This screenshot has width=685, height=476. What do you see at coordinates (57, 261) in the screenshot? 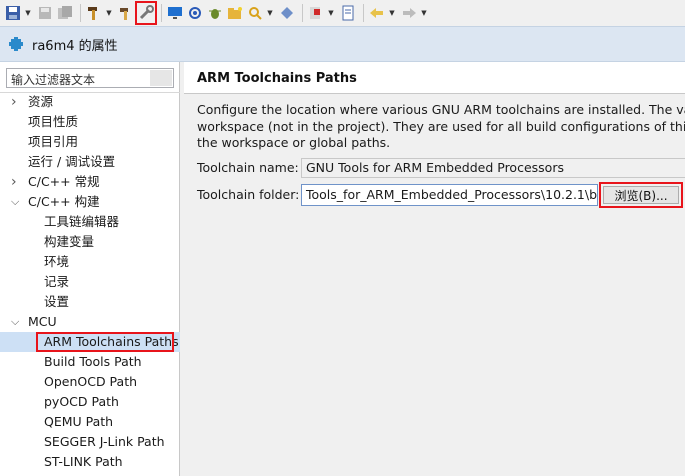
I see `tree-item-label: 环境` at bounding box center [57, 261].